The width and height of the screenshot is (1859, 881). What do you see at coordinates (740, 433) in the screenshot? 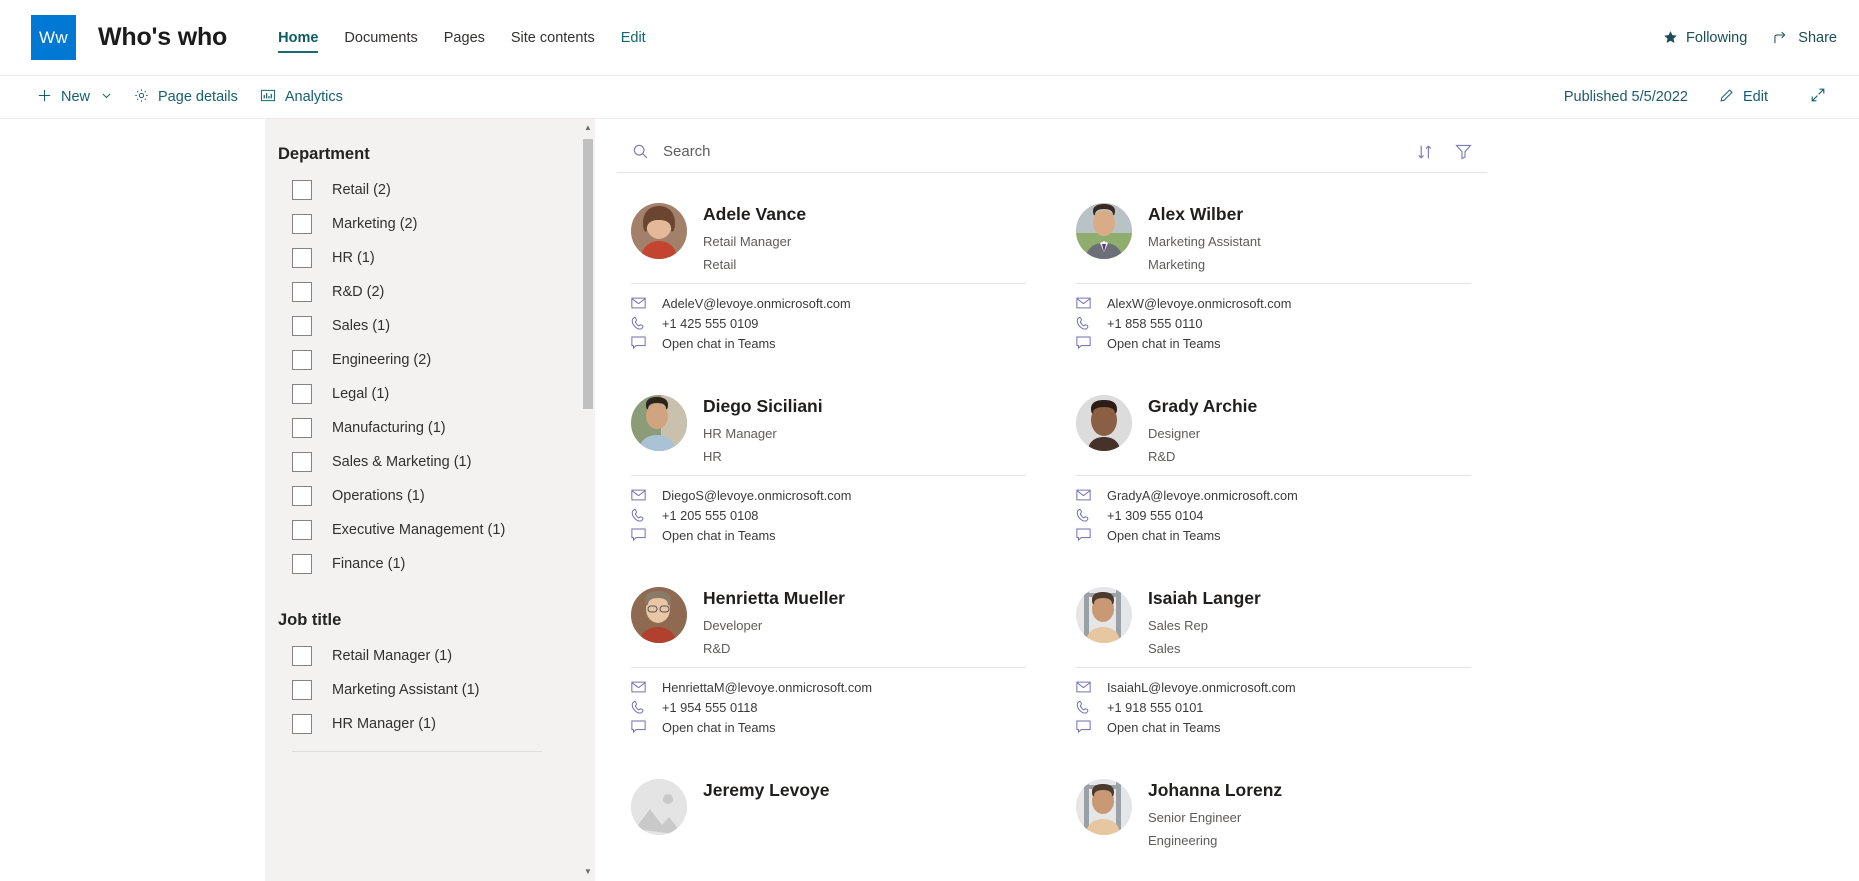
I see `person-job-title: HR Manager` at bounding box center [740, 433].